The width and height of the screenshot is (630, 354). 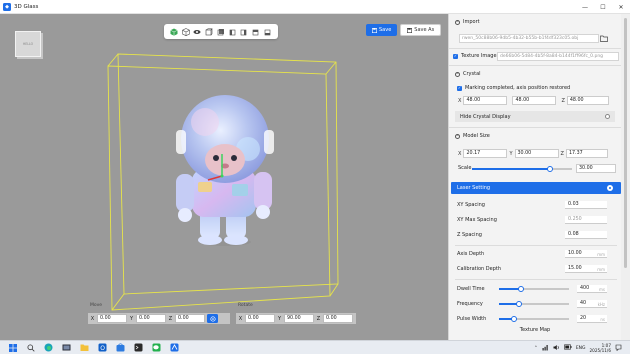 I want to click on system-tray: ⌃ ENG 1:07 2025/11/6, so click(x=578, y=347).